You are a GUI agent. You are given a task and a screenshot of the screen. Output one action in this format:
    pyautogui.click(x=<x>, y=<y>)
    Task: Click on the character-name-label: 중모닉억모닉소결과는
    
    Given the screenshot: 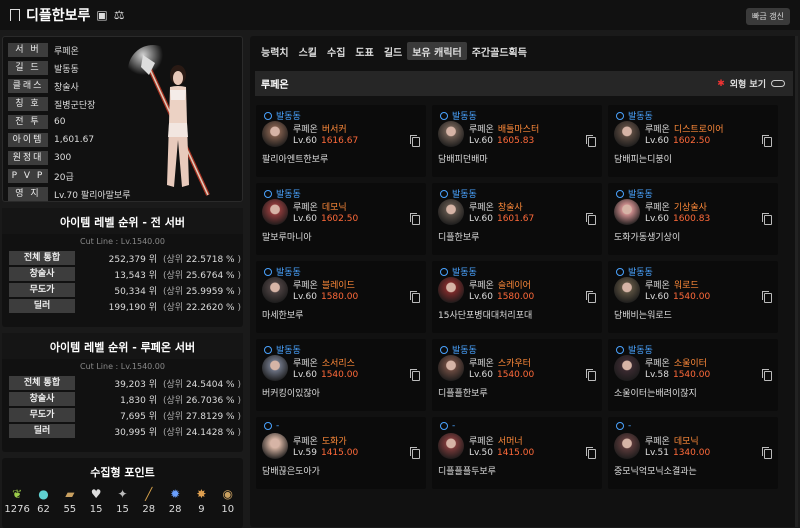 What is the action you would take?
    pyautogui.click(x=655, y=472)
    